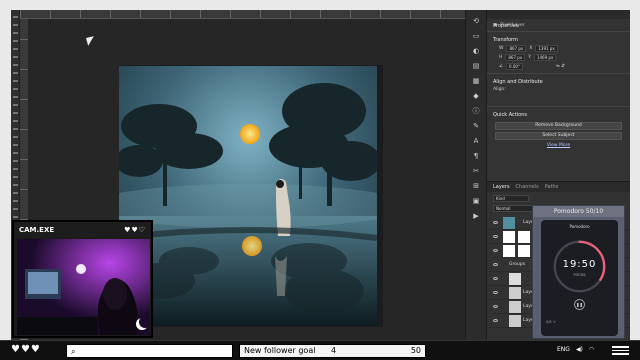 The height and width of the screenshot is (360, 640). Describe the element at coordinates (578, 211) in the screenshot. I see `pomodoro-title: Pomodoro 50/10` at that location.